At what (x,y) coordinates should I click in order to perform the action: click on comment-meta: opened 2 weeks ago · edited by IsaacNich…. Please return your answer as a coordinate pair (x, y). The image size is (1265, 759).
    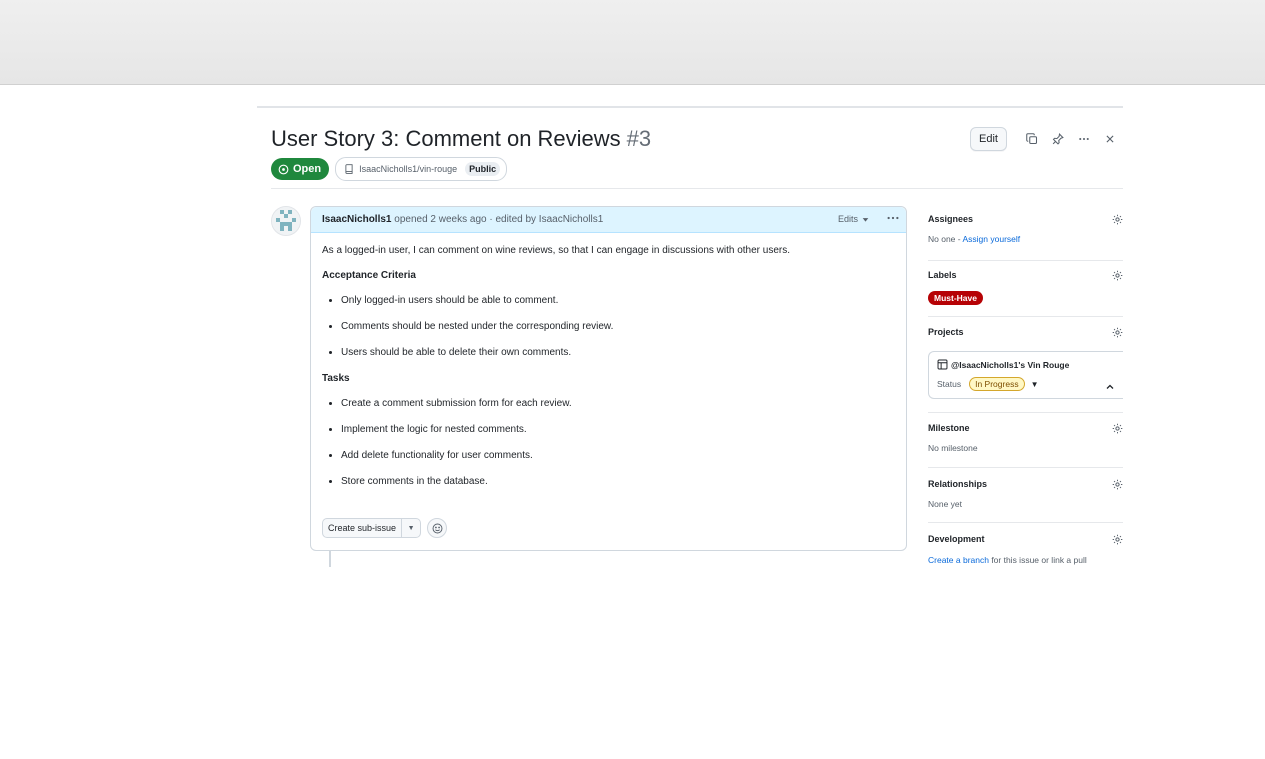
    Looking at the image, I should click on (499, 219).